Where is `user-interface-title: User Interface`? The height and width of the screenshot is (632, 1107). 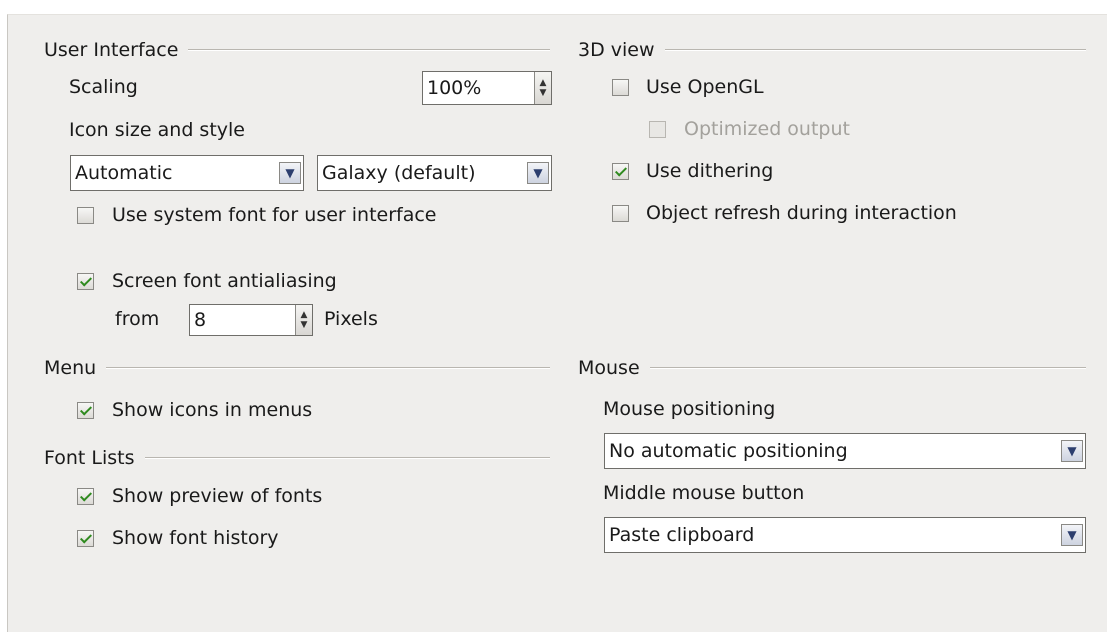 user-interface-title: User Interface is located at coordinates (111, 50).